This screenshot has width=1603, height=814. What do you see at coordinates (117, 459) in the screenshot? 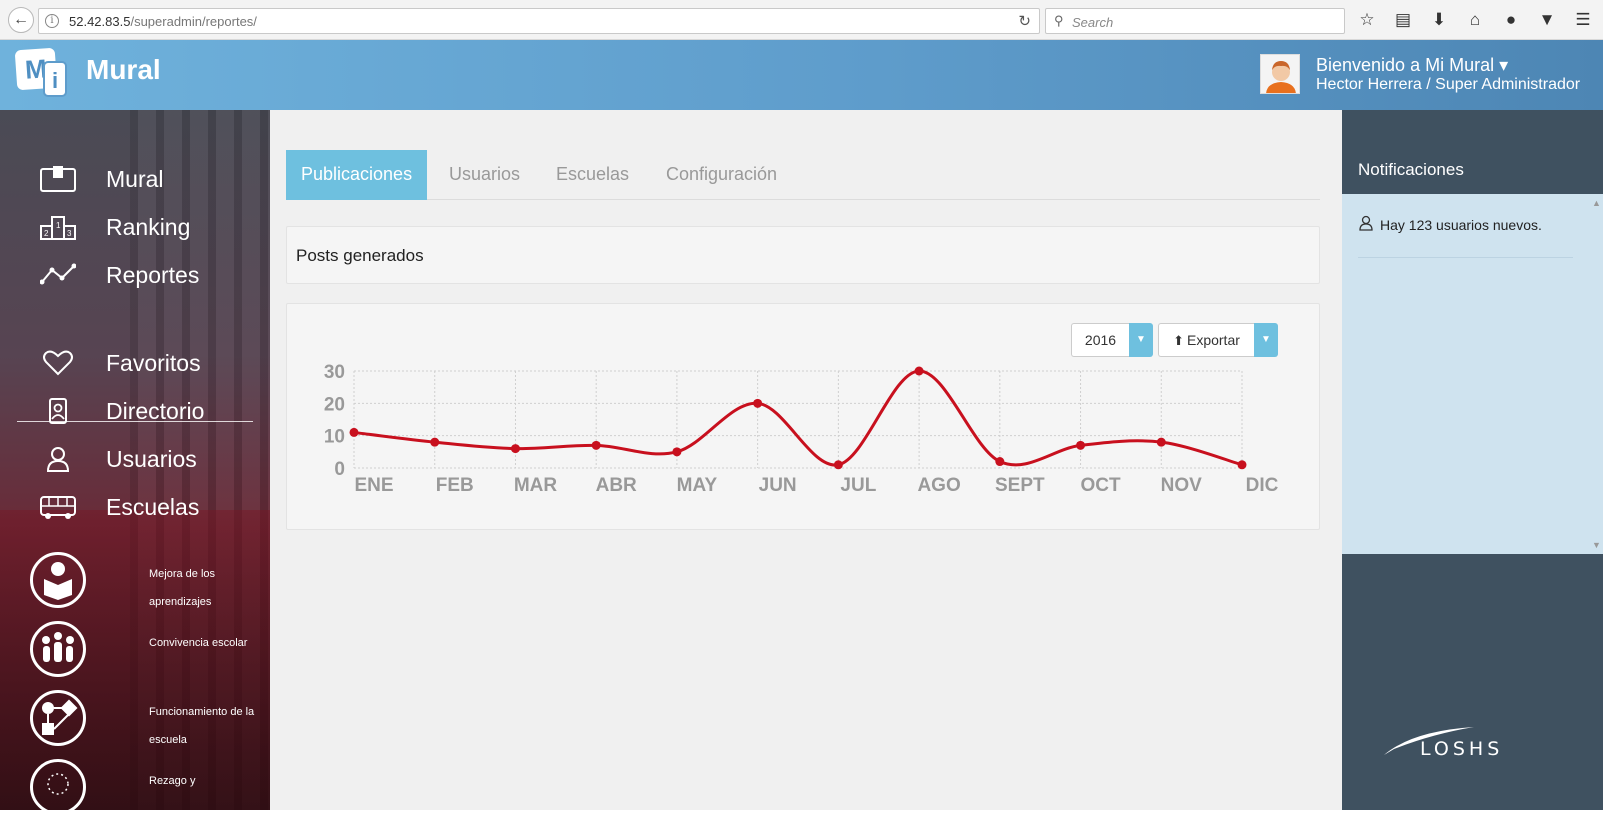
I see `sidebar-item-usuarios: Usuarios` at bounding box center [117, 459].